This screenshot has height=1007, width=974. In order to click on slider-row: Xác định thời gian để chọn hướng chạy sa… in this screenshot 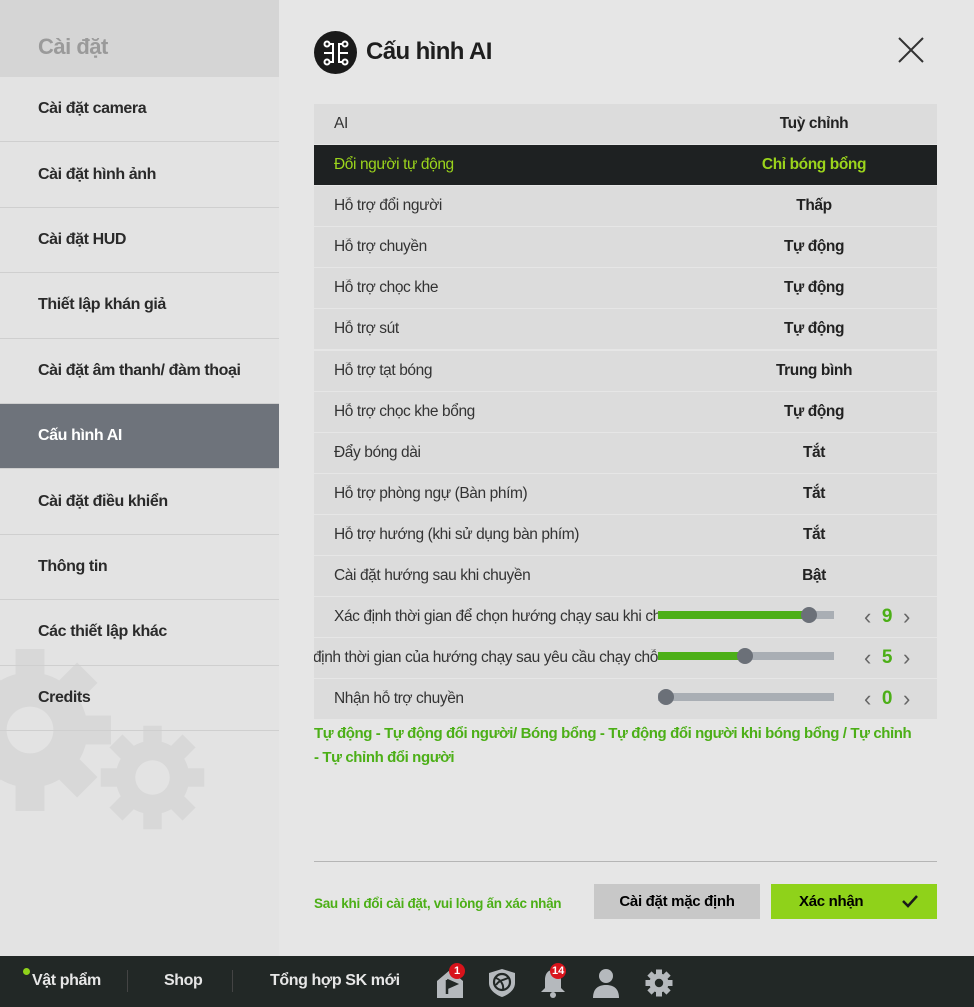, I will do `click(625, 617)`.